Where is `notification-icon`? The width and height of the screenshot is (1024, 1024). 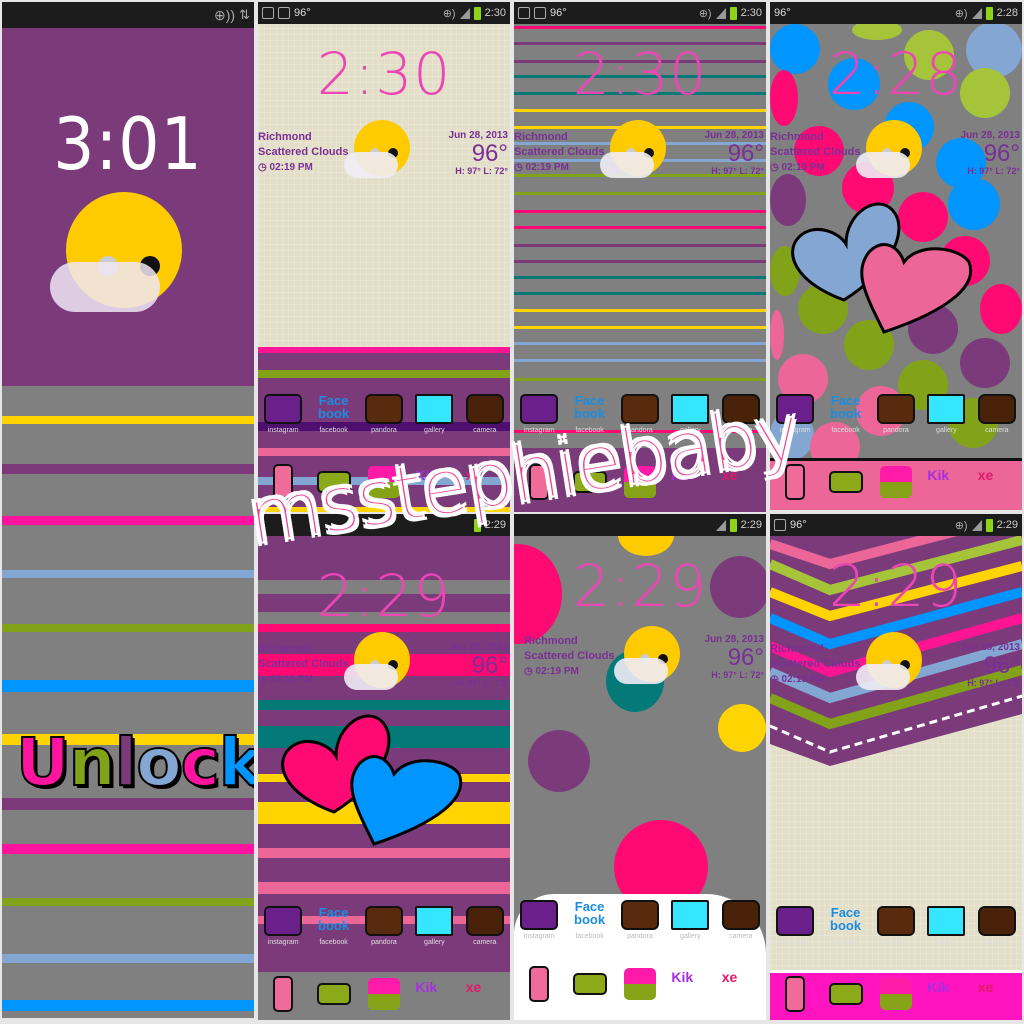 notification-icon is located at coordinates (268, 13).